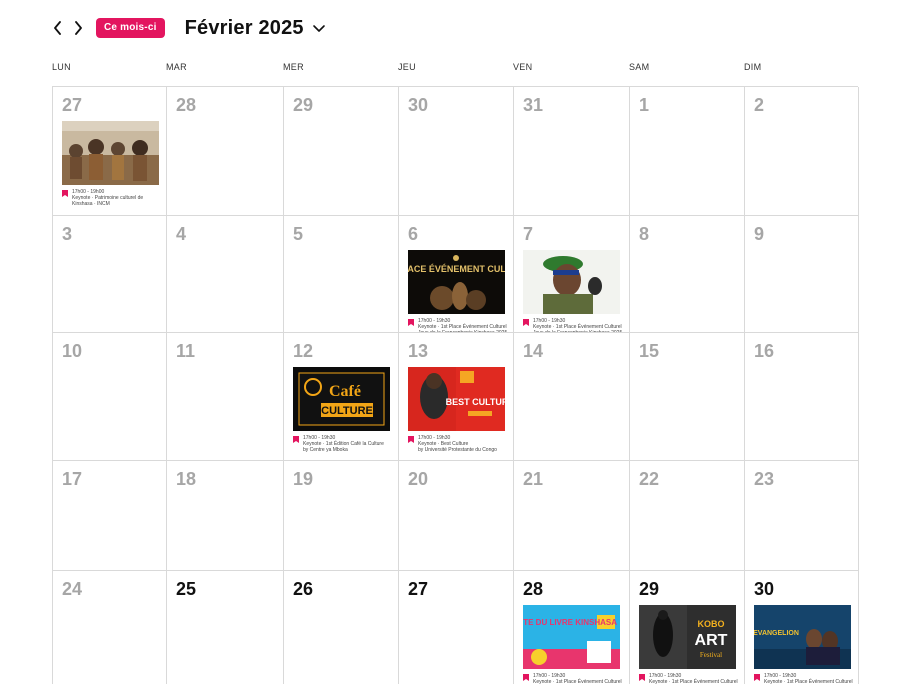 The image size is (900, 684). What do you see at coordinates (475, 402) in the screenshot?
I see `thumb-title: BEST CULTURE` at bounding box center [475, 402].